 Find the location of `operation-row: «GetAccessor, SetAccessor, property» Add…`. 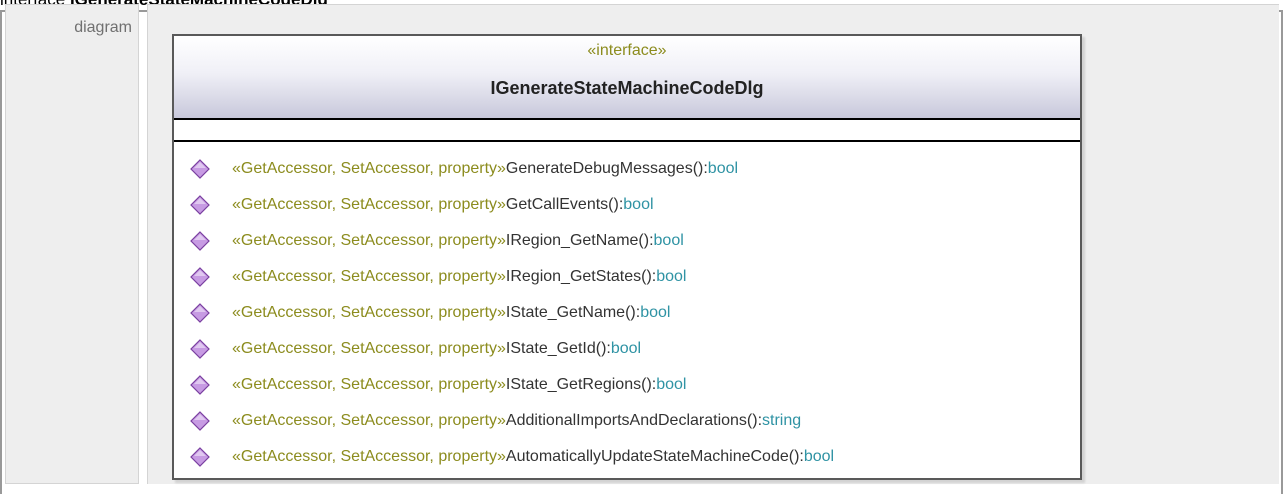

operation-row: «GetAccessor, SetAccessor, property» Add… is located at coordinates (495, 421).